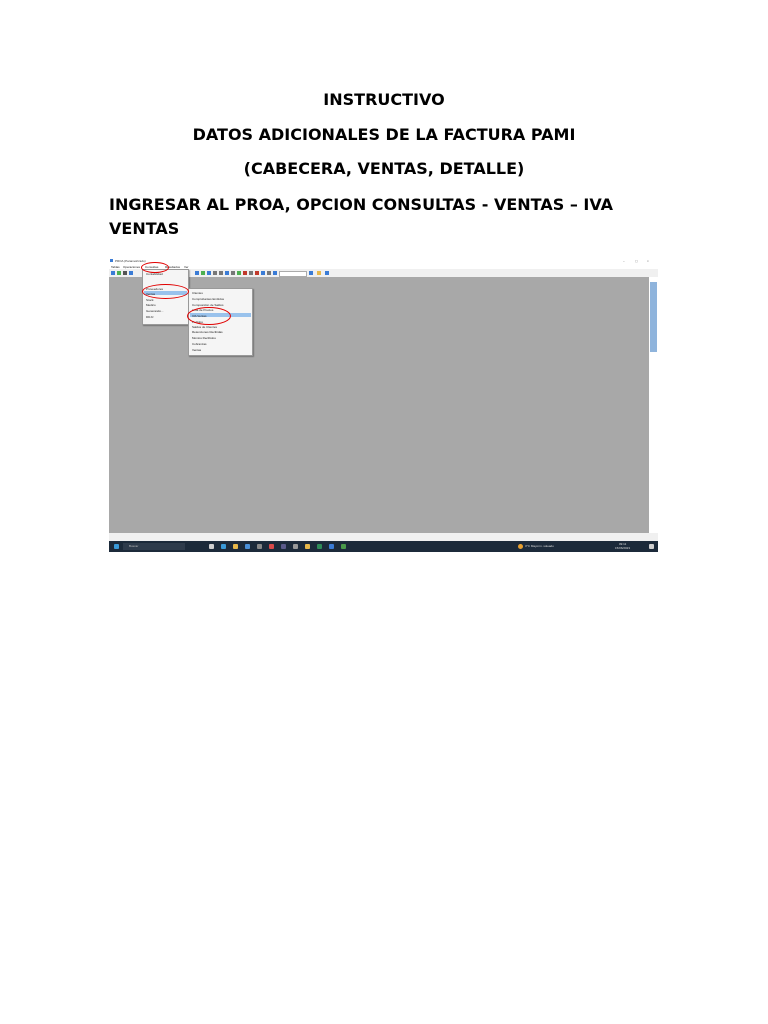  I want to click on minimize-icon: –, so click(624, 261).